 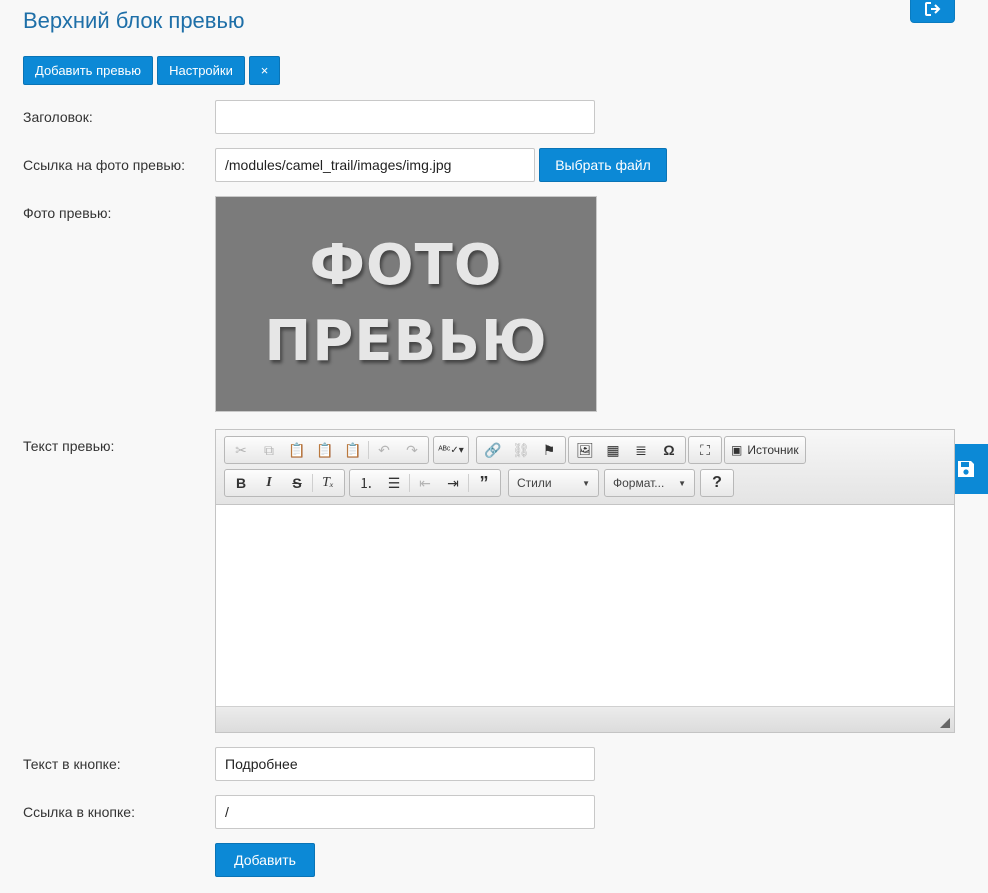 What do you see at coordinates (353, 450) in the screenshot?
I see `paste-word-icon: 📋` at bounding box center [353, 450].